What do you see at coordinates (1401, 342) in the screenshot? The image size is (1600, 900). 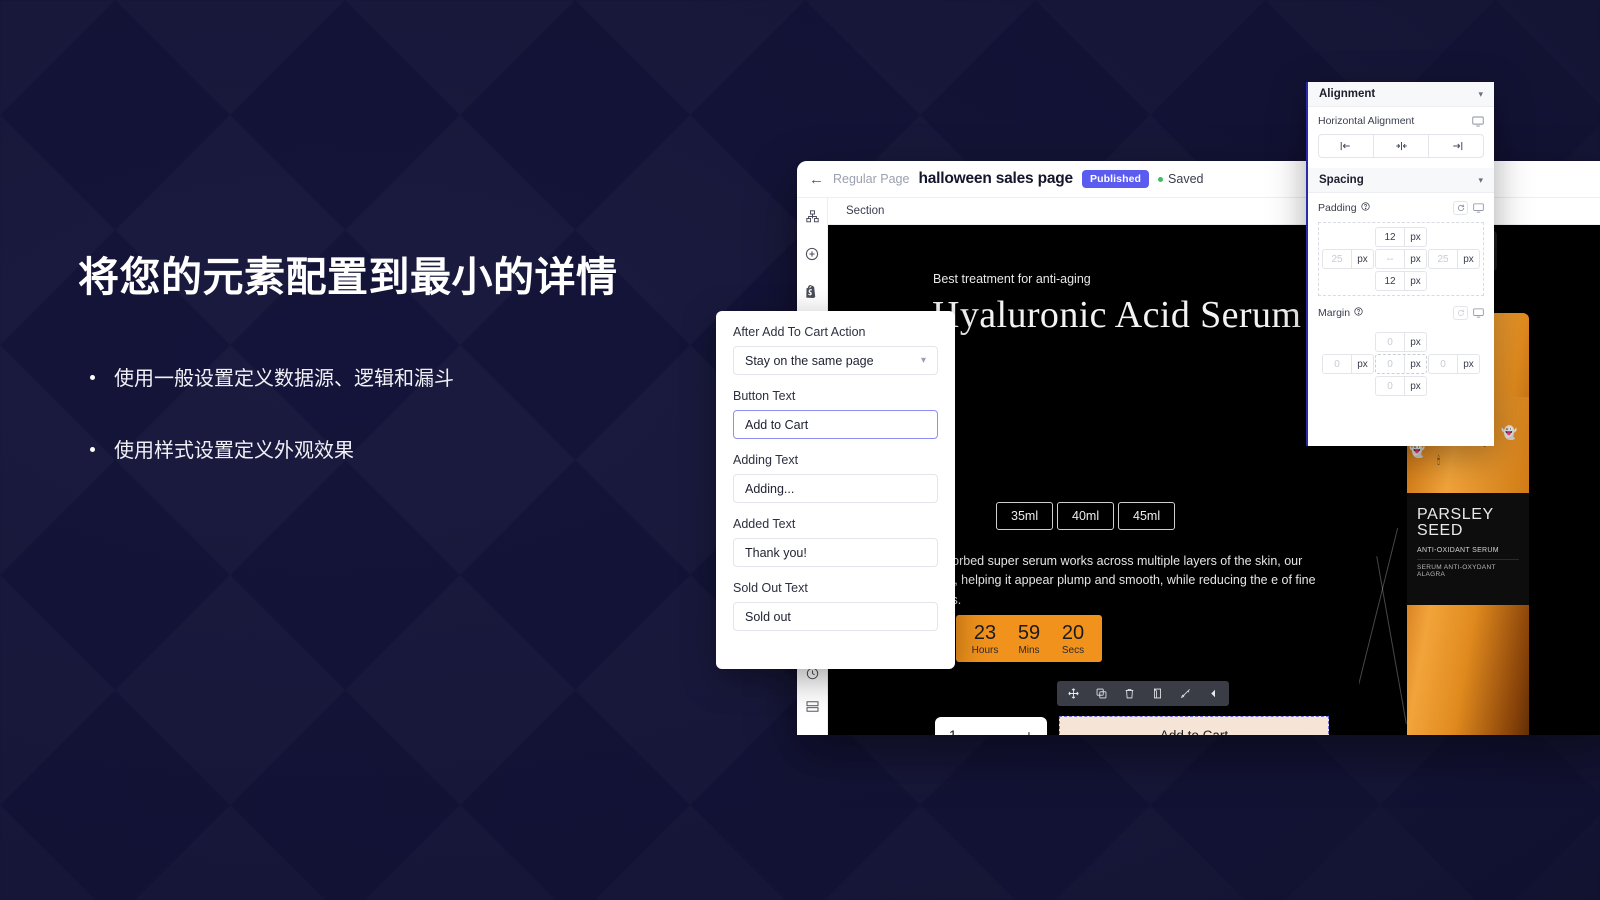 I see `margin-top-input: 0 px` at bounding box center [1401, 342].